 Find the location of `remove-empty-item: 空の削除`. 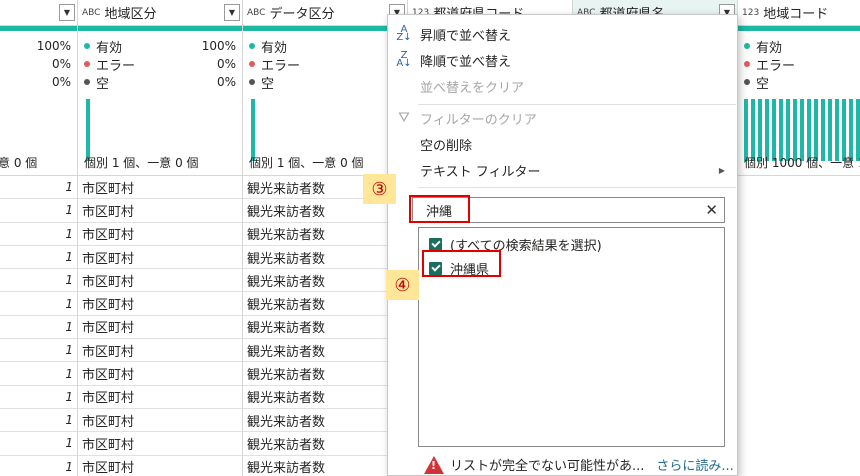

remove-empty-item: 空の削除 is located at coordinates (562, 144).